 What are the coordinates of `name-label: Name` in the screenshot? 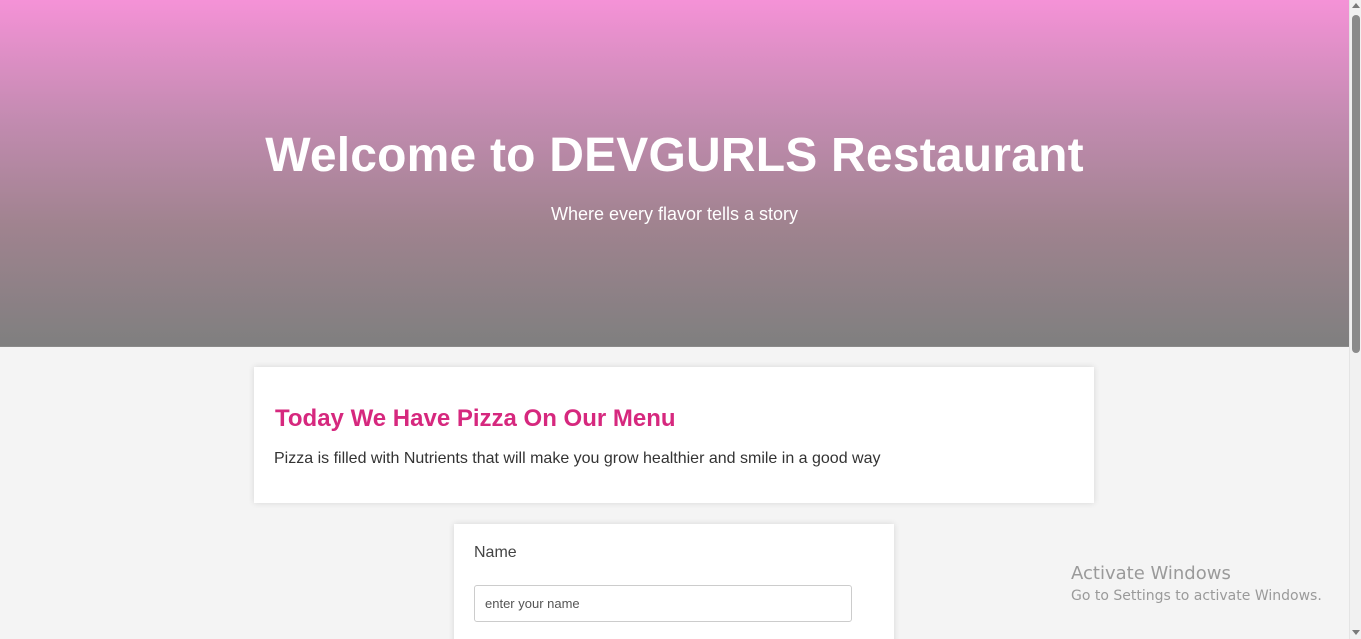 It's located at (495, 552).